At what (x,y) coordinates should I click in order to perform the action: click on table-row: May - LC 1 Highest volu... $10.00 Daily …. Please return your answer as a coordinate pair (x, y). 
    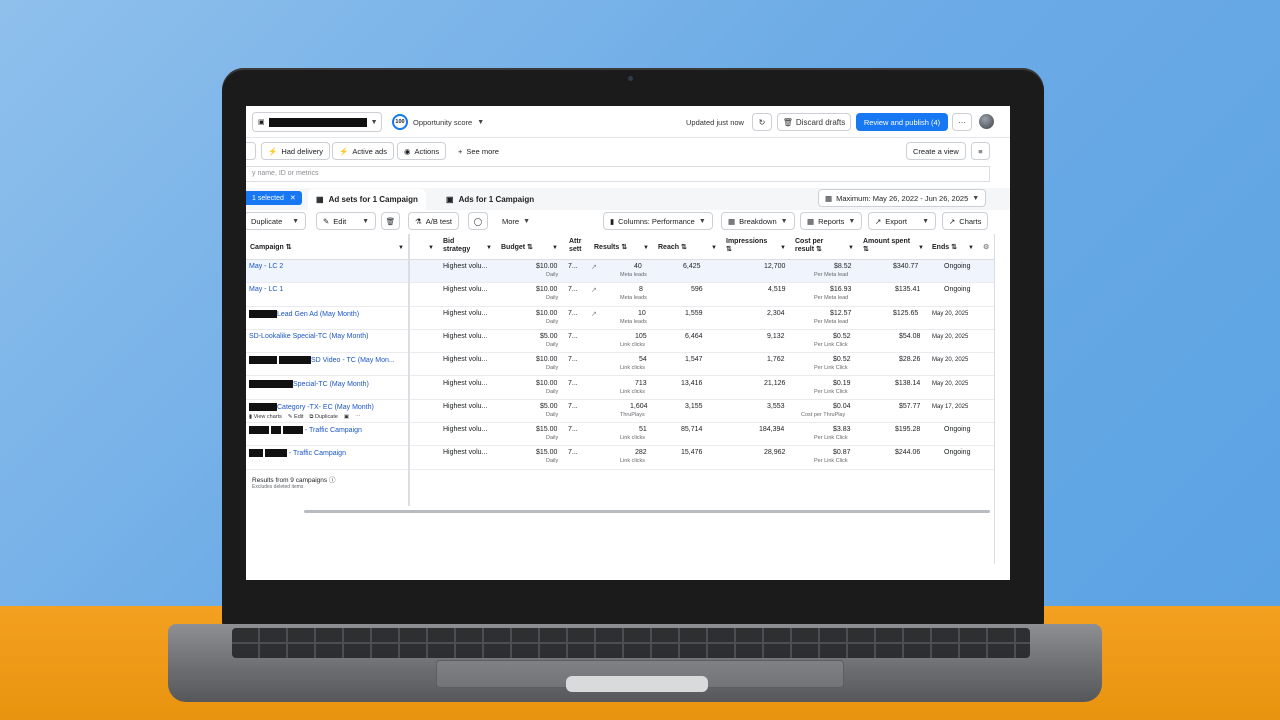
    Looking at the image, I should click on (620, 295).